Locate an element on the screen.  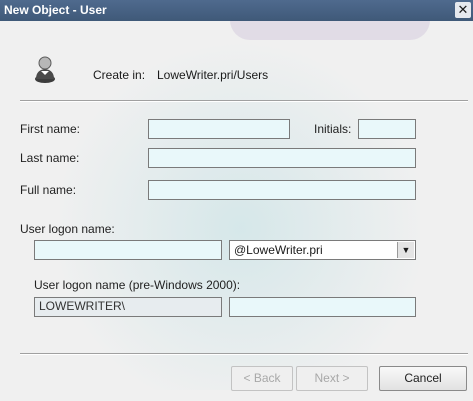
last-name-field is located at coordinates (282, 158).